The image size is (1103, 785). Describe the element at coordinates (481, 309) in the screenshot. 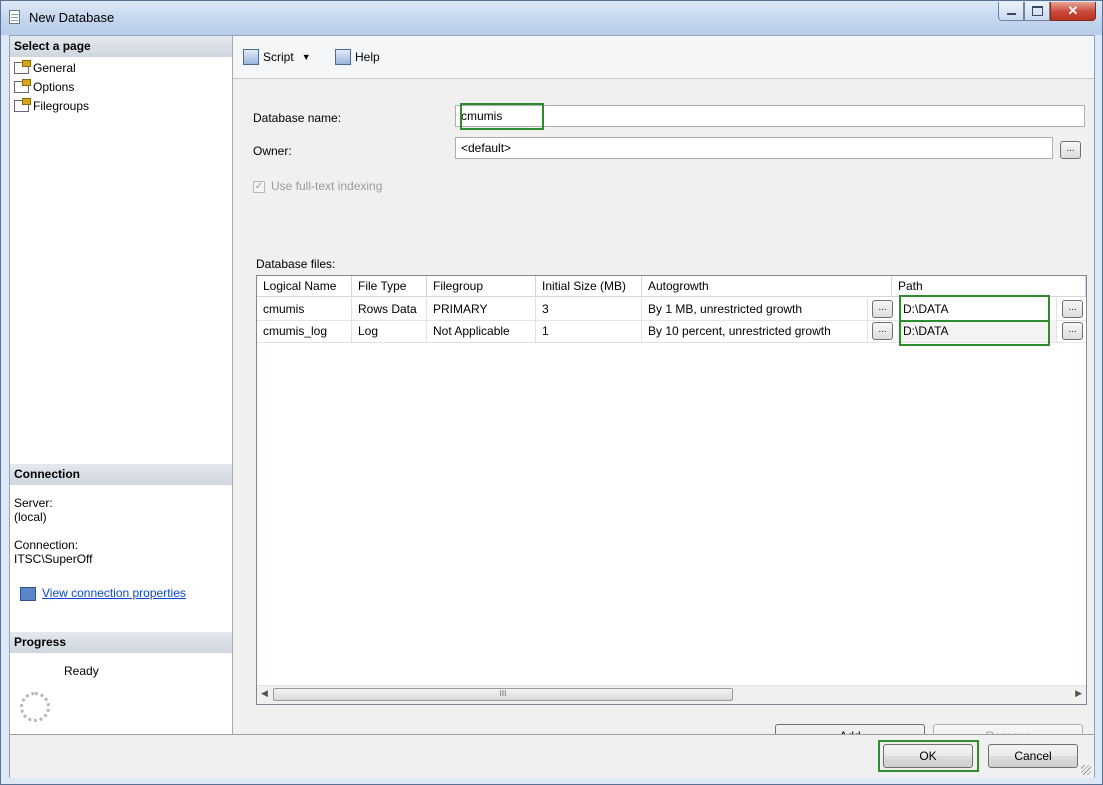

I see `filegroup-cell: PRIMARY` at that location.